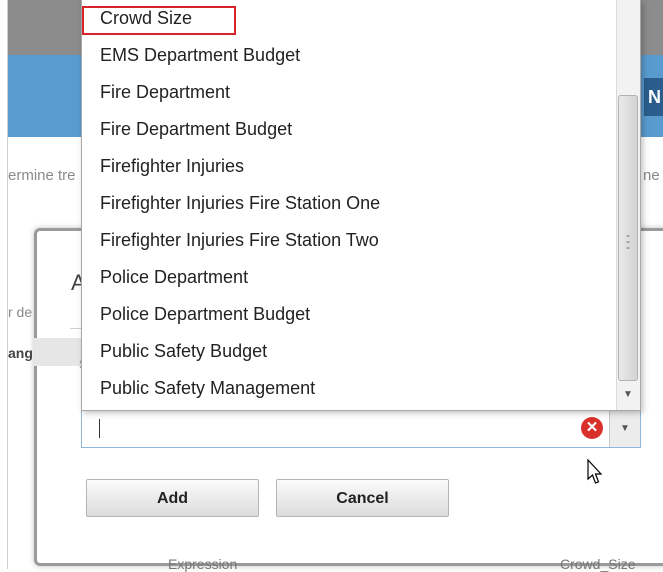  Describe the element at coordinates (598, 564) in the screenshot. I see `footer-crowd-text: Crowd_Size` at that location.